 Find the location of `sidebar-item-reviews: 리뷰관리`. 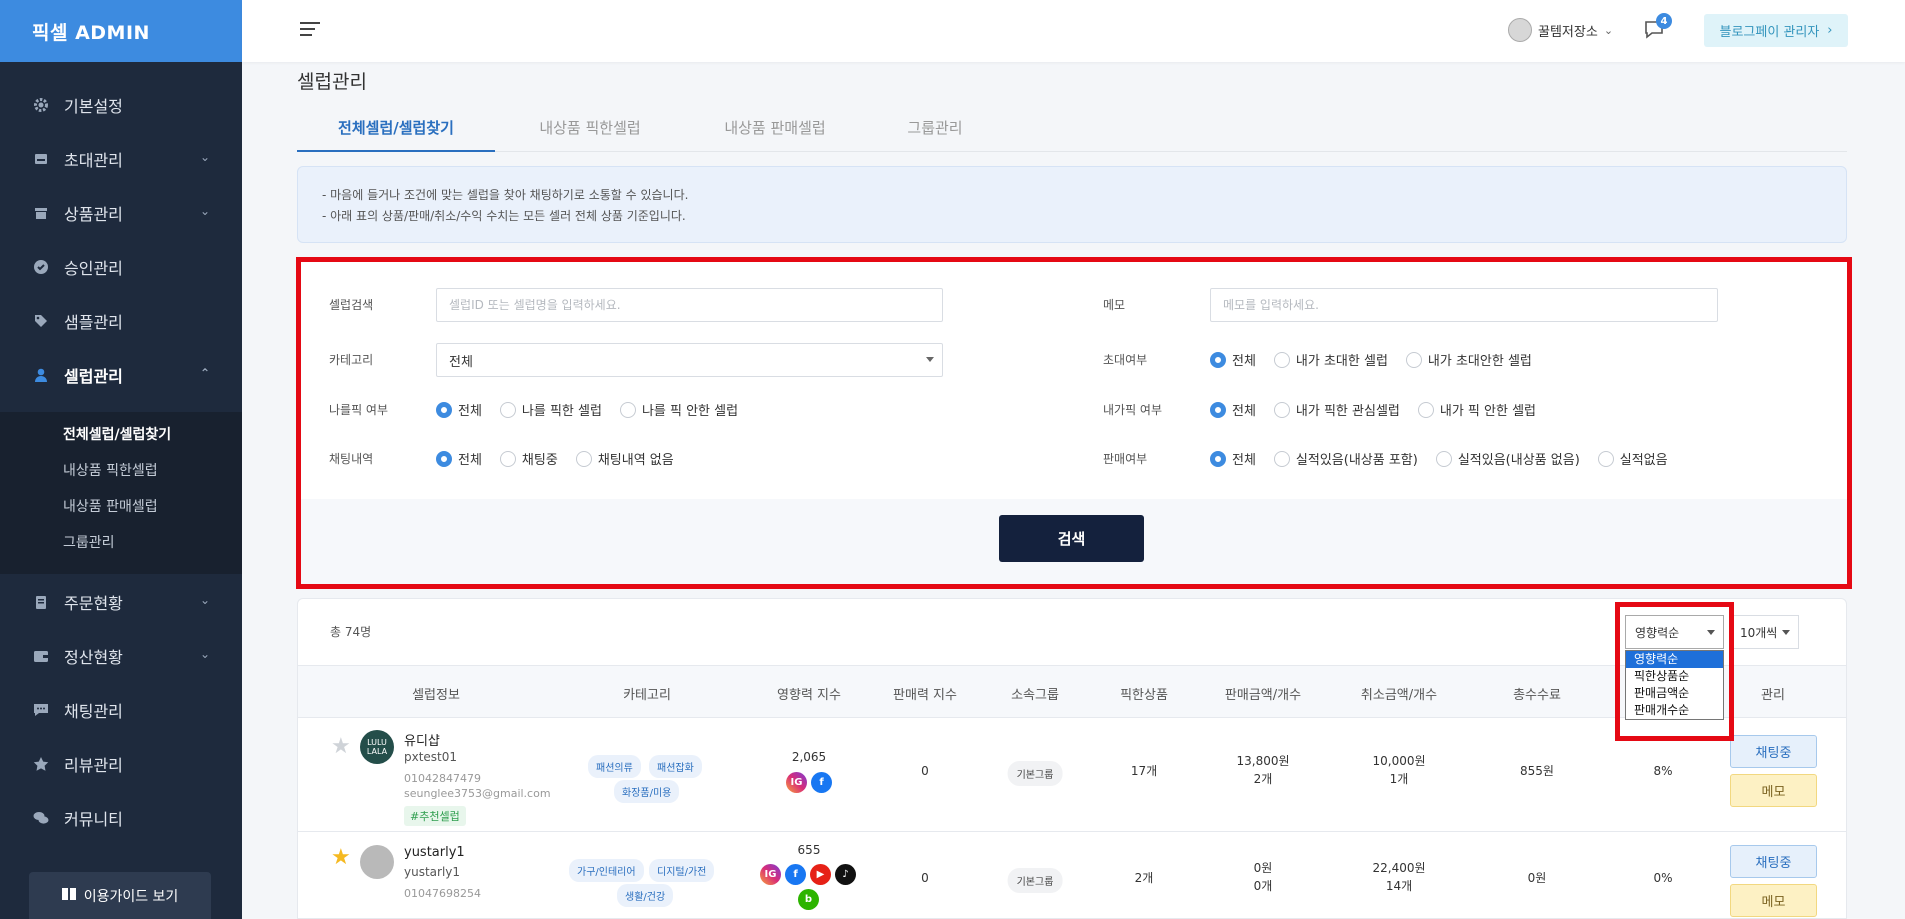

sidebar-item-reviews: 리뷰관리 is located at coordinates (121, 764).